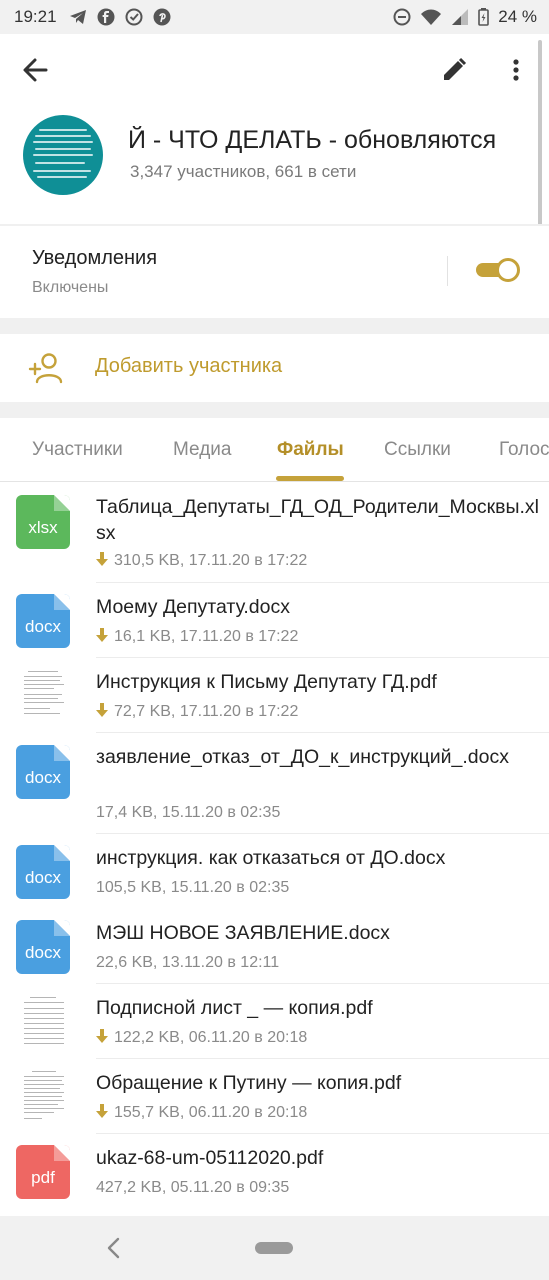 The height and width of the screenshot is (1280, 549). What do you see at coordinates (106, 17) in the screenshot?
I see `facebook-icon` at bounding box center [106, 17].